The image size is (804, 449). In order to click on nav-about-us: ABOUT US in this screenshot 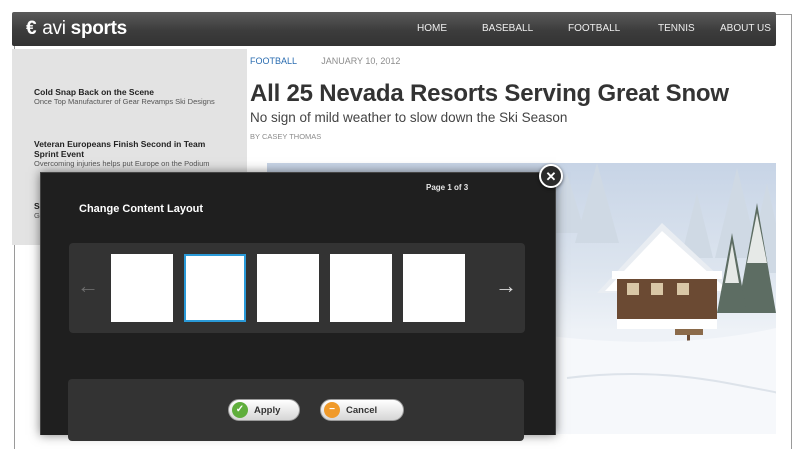, I will do `click(745, 28)`.